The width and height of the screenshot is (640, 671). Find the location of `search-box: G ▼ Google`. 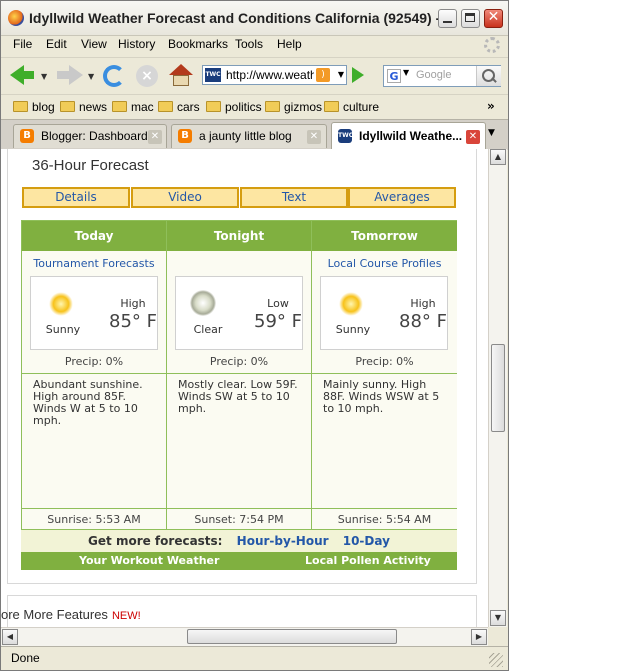

search-box: G ▼ Google is located at coordinates (442, 76).